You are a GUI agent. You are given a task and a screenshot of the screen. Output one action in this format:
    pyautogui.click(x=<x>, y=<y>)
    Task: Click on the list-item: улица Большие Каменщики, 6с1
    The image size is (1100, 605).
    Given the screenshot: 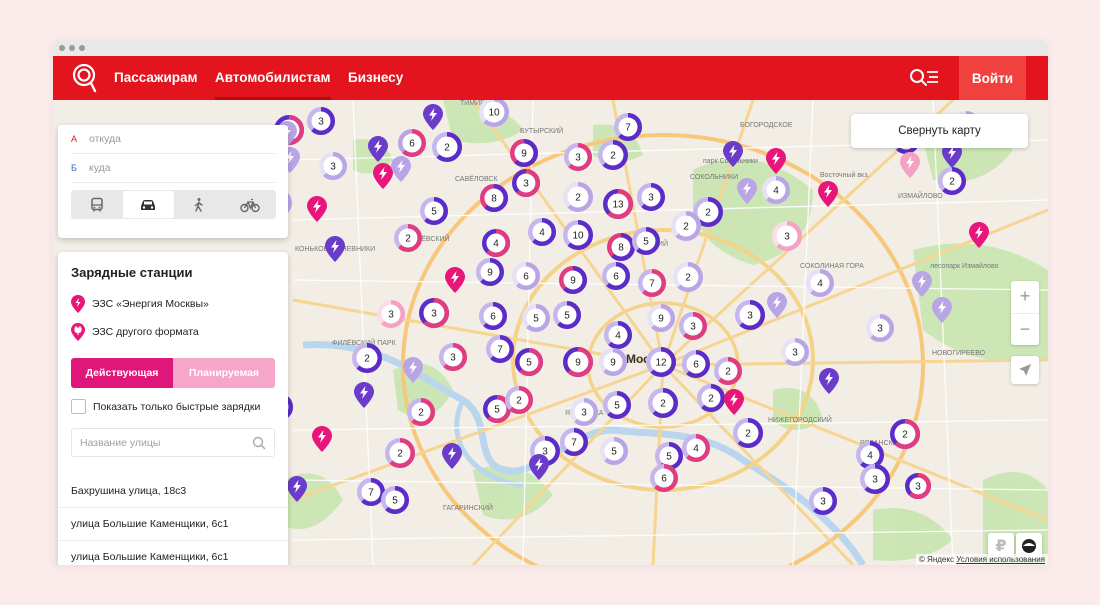 What is the action you would take?
    pyautogui.click(x=173, y=553)
    